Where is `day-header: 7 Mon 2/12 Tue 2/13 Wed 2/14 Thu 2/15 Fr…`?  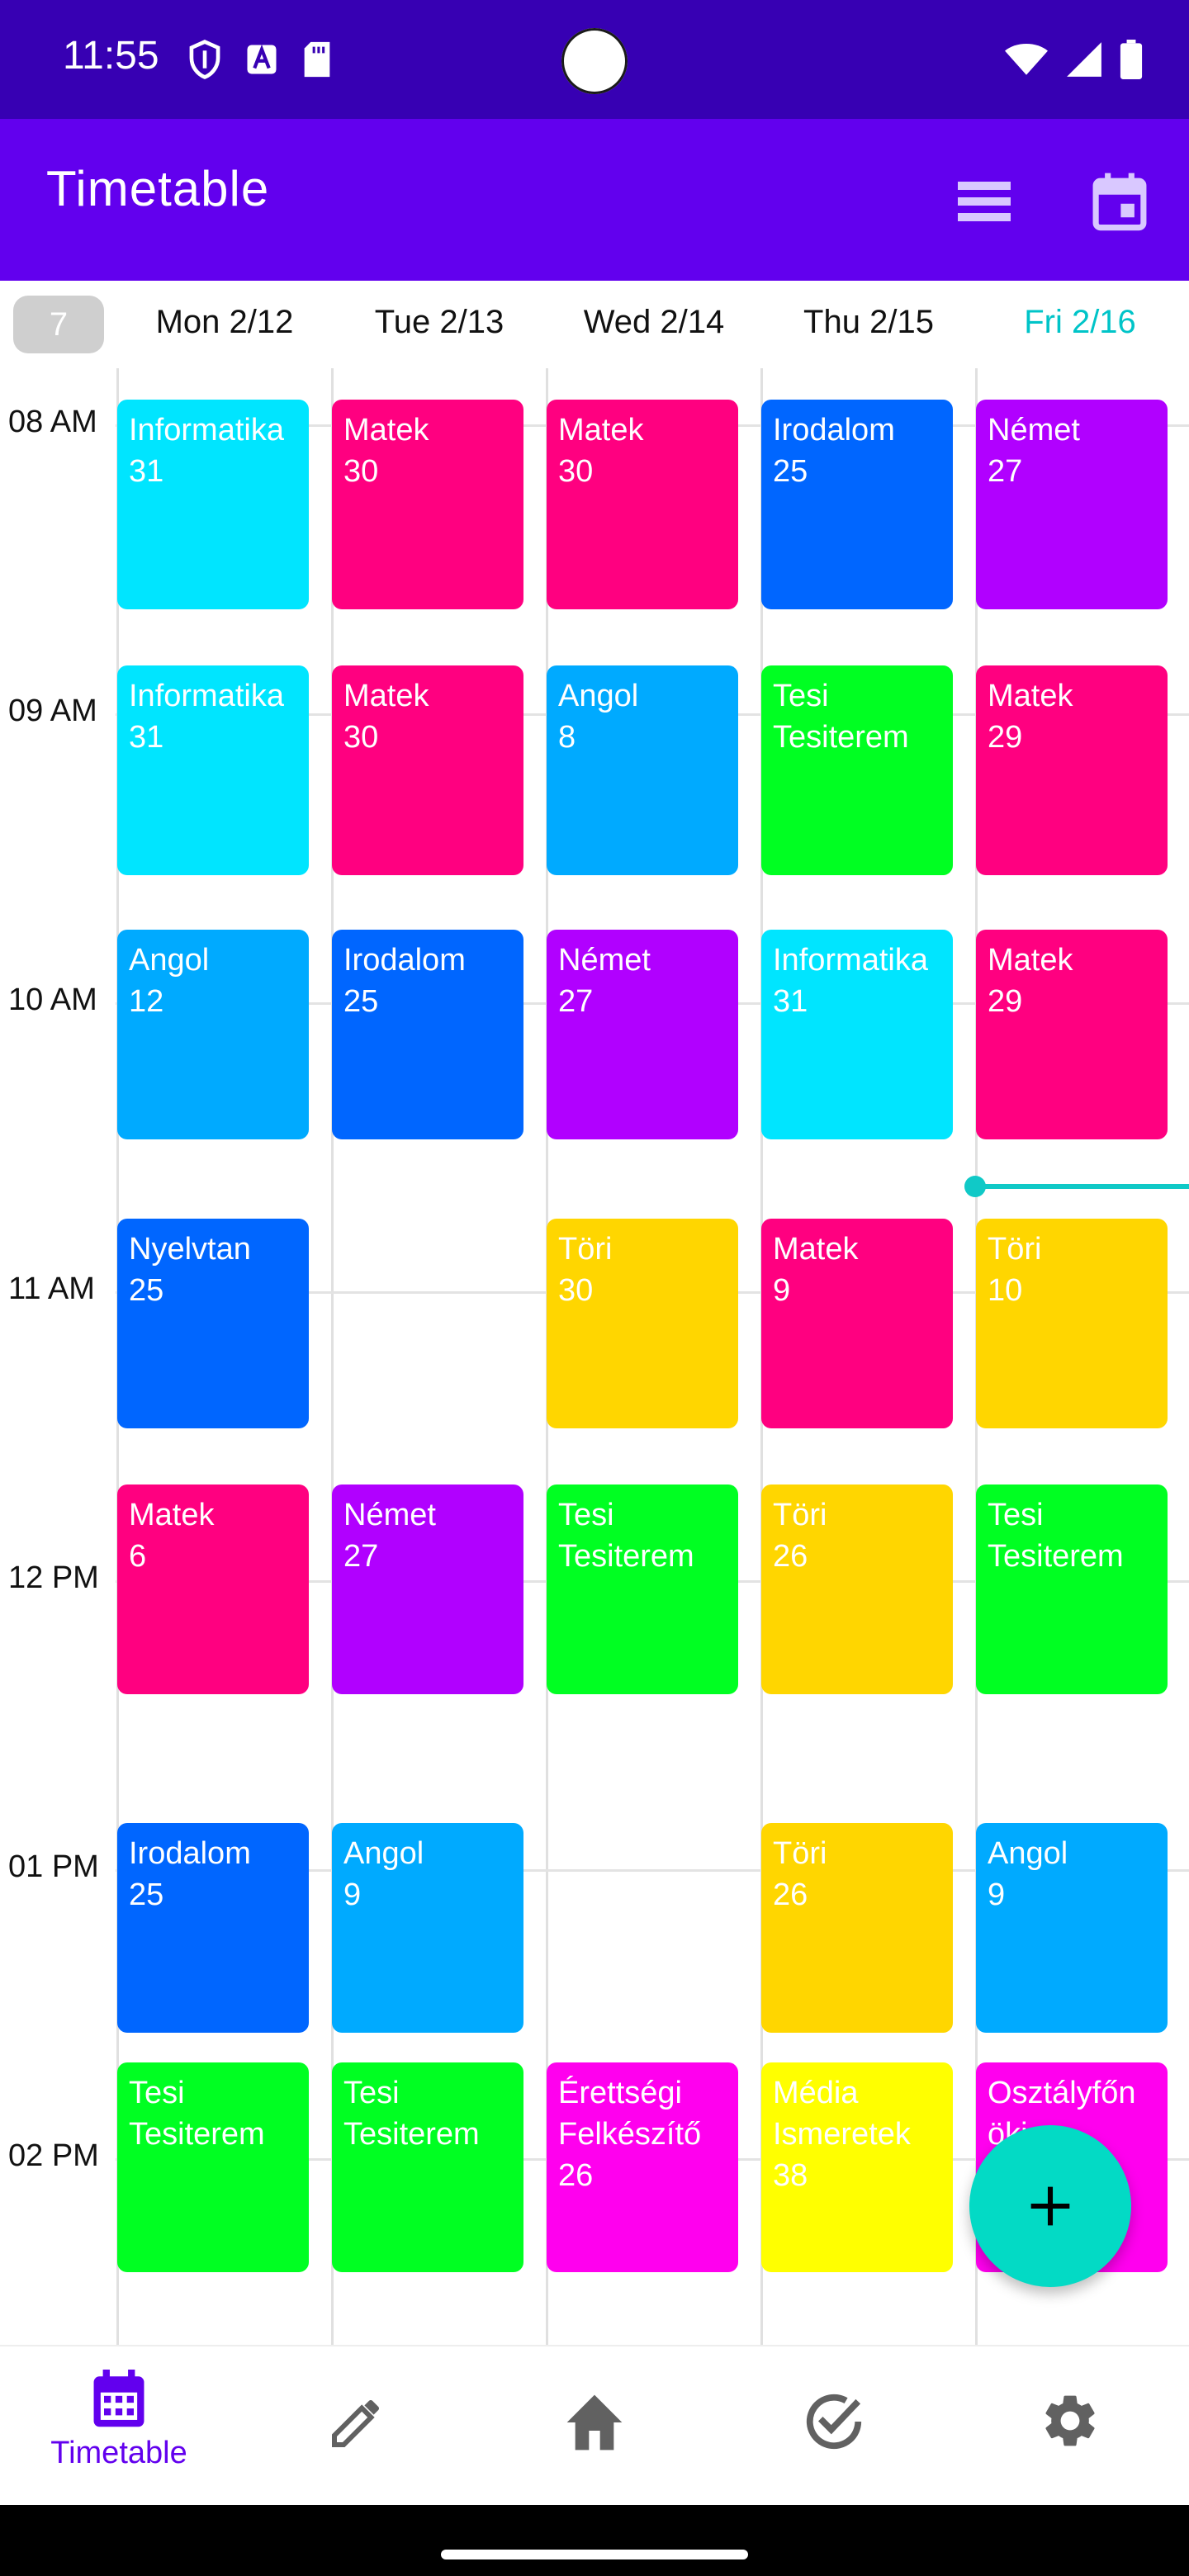
day-header: 7 Mon 2/12 Tue 2/13 Wed 2/14 Thu 2/15 Fr… is located at coordinates (594, 324).